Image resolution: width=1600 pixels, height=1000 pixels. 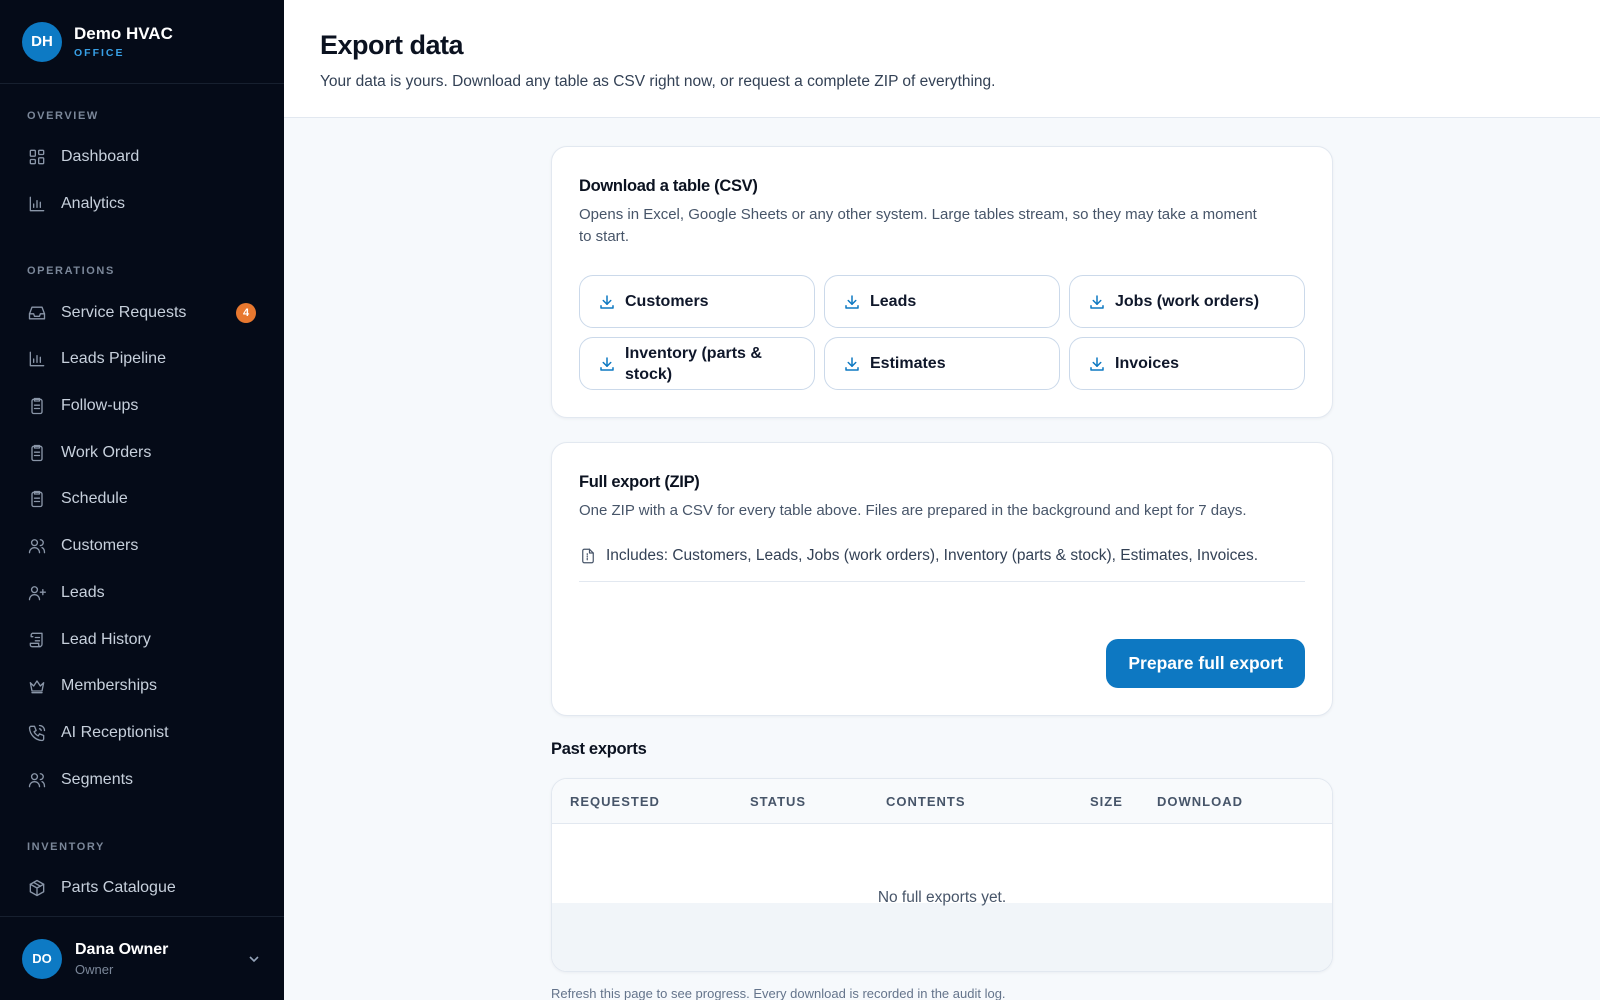 I want to click on download-button-label: Customers, so click(x=667, y=301).